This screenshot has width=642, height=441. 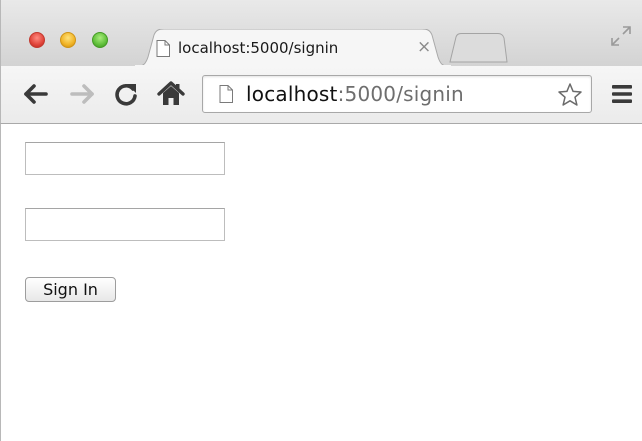 What do you see at coordinates (478, 48) in the screenshot?
I see `new-tab-button` at bounding box center [478, 48].